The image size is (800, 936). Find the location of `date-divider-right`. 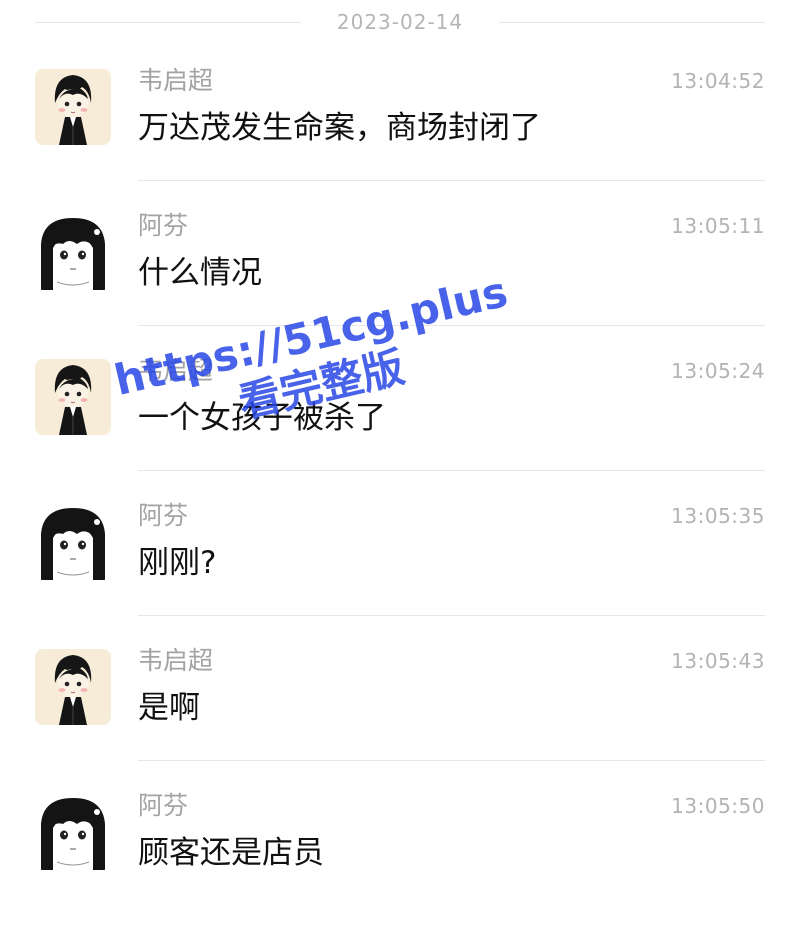

date-divider-right is located at coordinates (632, 22).